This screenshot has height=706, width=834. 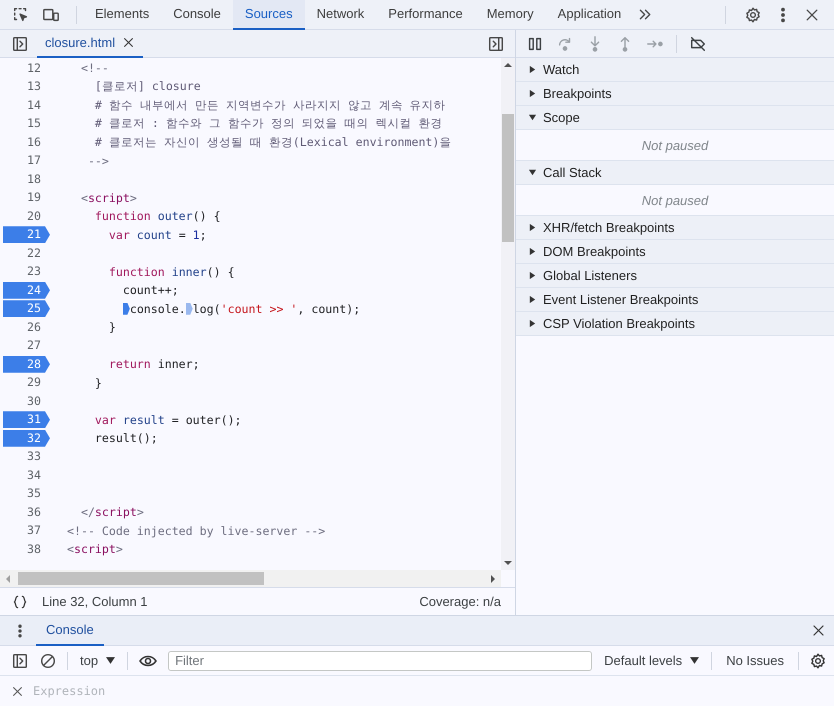 What do you see at coordinates (273, 142) in the screenshot?
I see `code-text: # 클로저는 자신이 생성될 때 환경(Lexical environment)을` at bounding box center [273, 142].